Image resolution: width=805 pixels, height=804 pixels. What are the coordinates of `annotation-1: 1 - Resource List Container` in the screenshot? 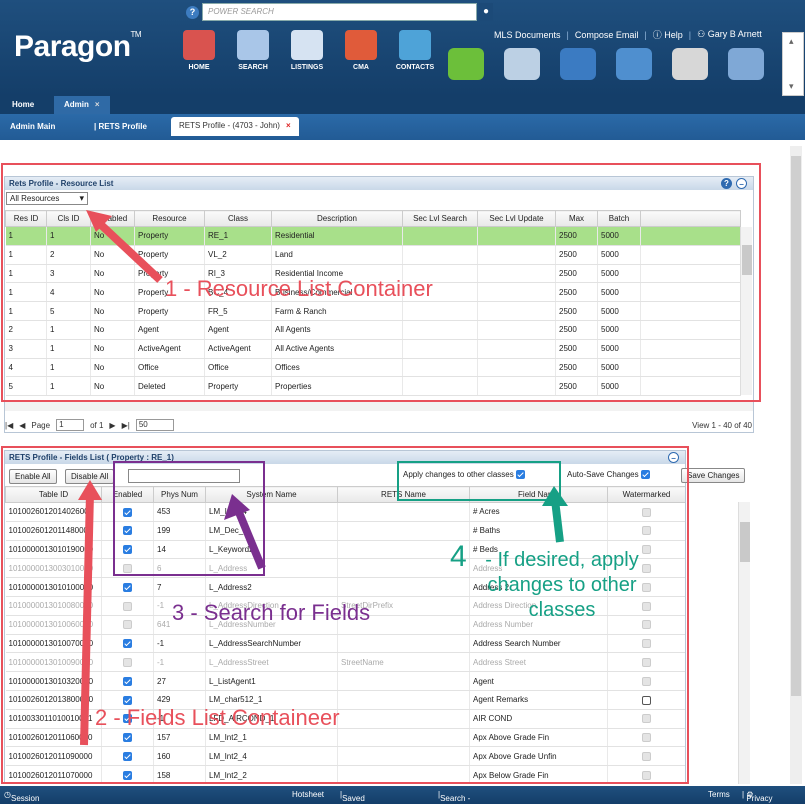 It's located at (299, 288).